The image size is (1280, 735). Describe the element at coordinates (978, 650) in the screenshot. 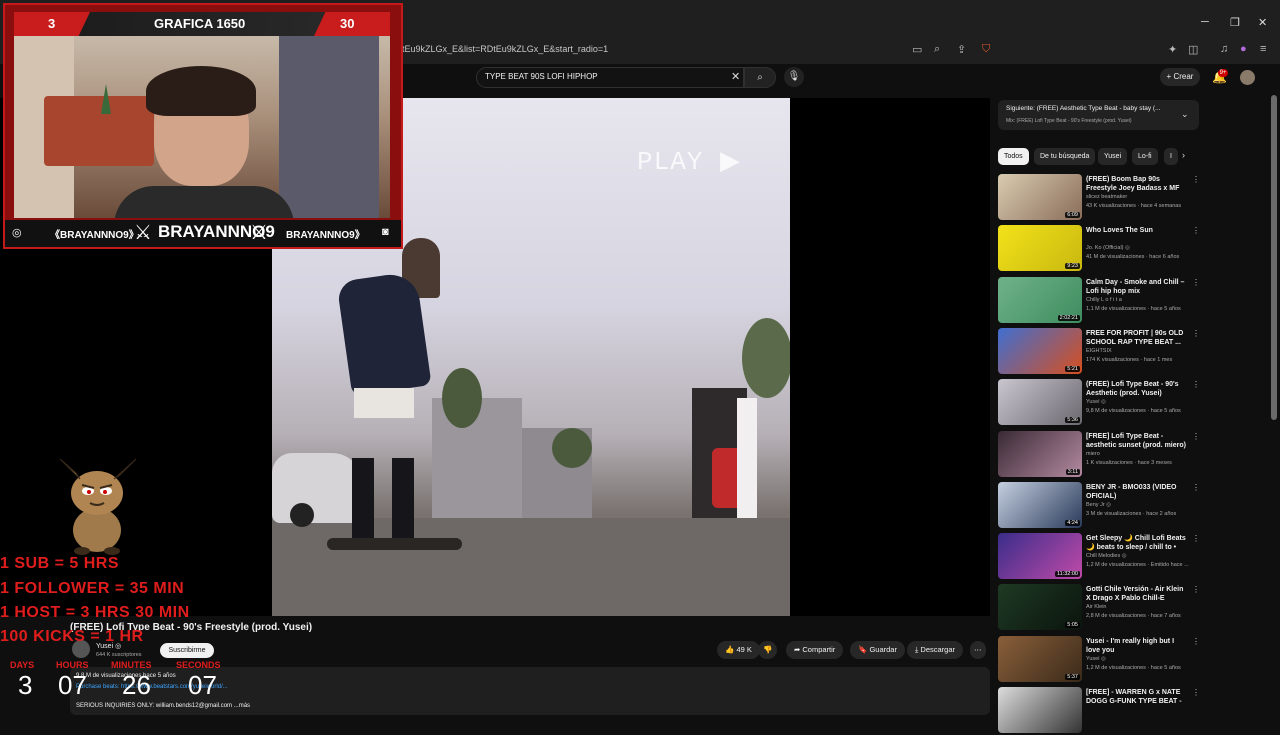

I see `more-actions-button: ⋯` at that location.